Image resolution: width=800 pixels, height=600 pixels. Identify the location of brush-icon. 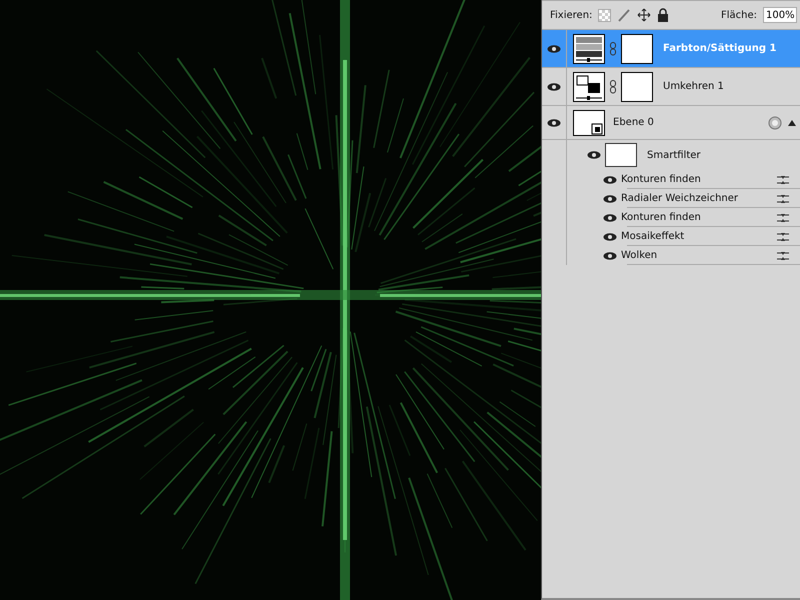
(624, 15).